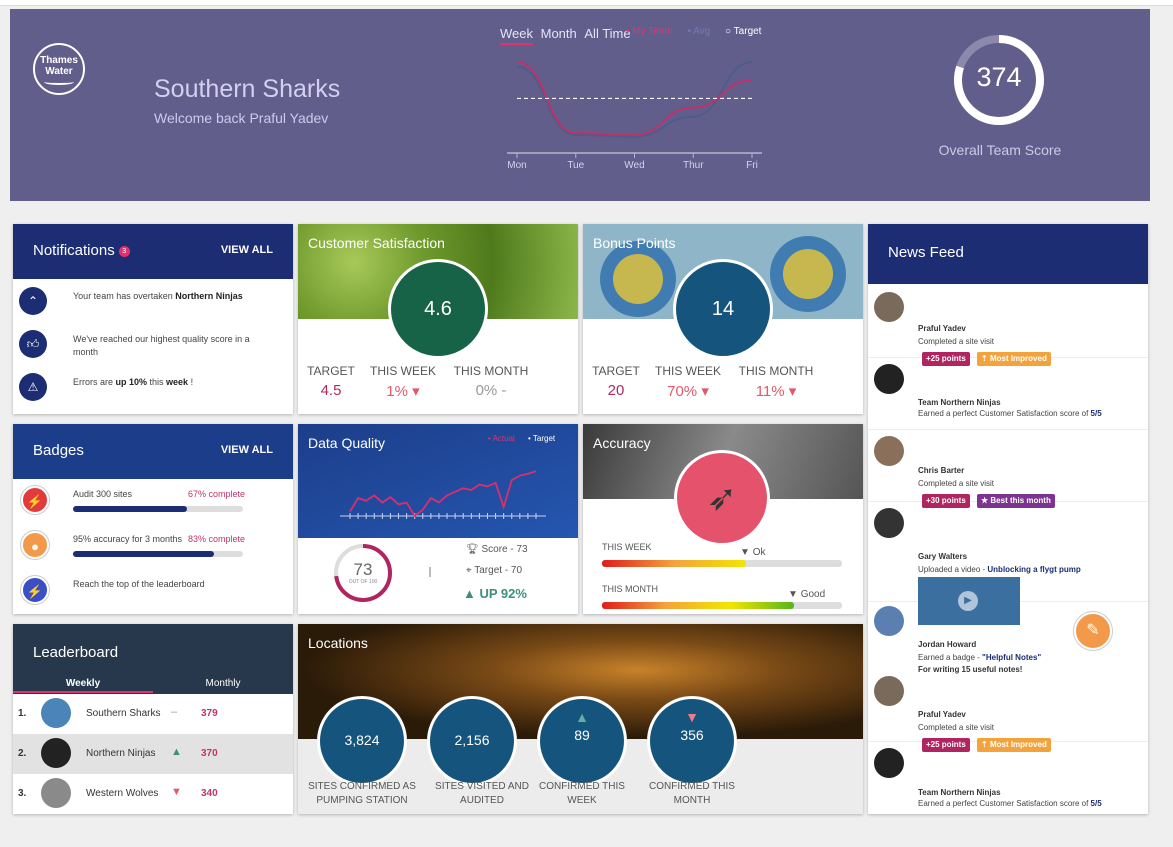 The width and height of the screenshot is (1173, 847). What do you see at coordinates (472, 549) in the screenshot?
I see `trophy-icon: 🏆︎` at bounding box center [472, 549].